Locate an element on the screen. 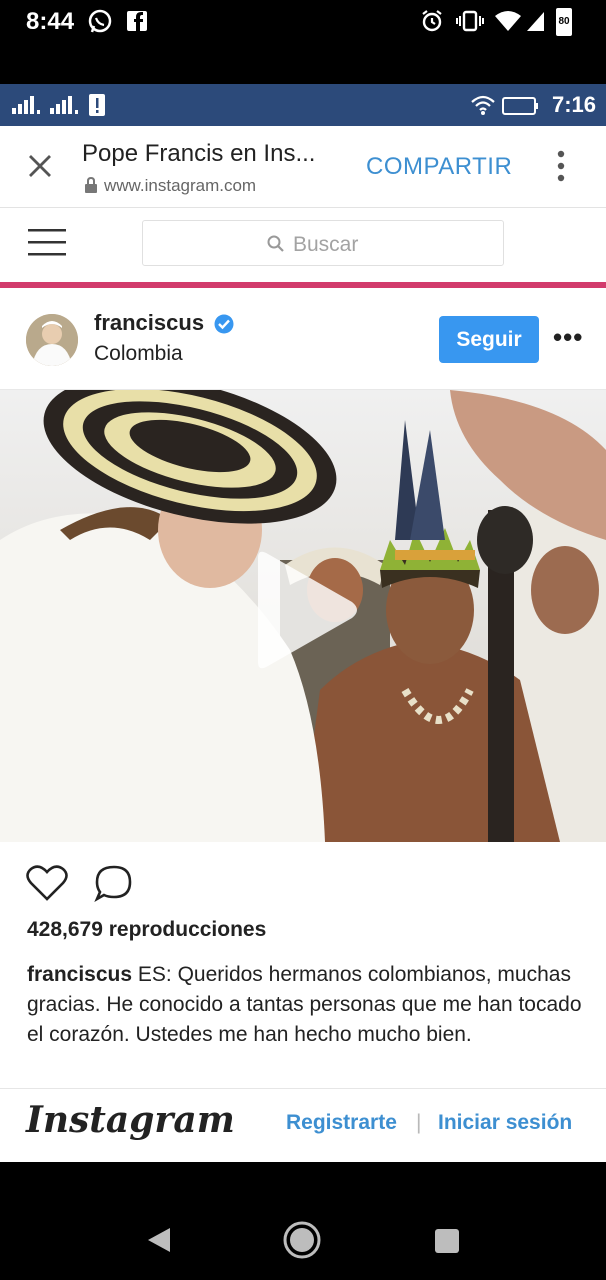  whatsapp-icon is located at coordinates (100, 21).